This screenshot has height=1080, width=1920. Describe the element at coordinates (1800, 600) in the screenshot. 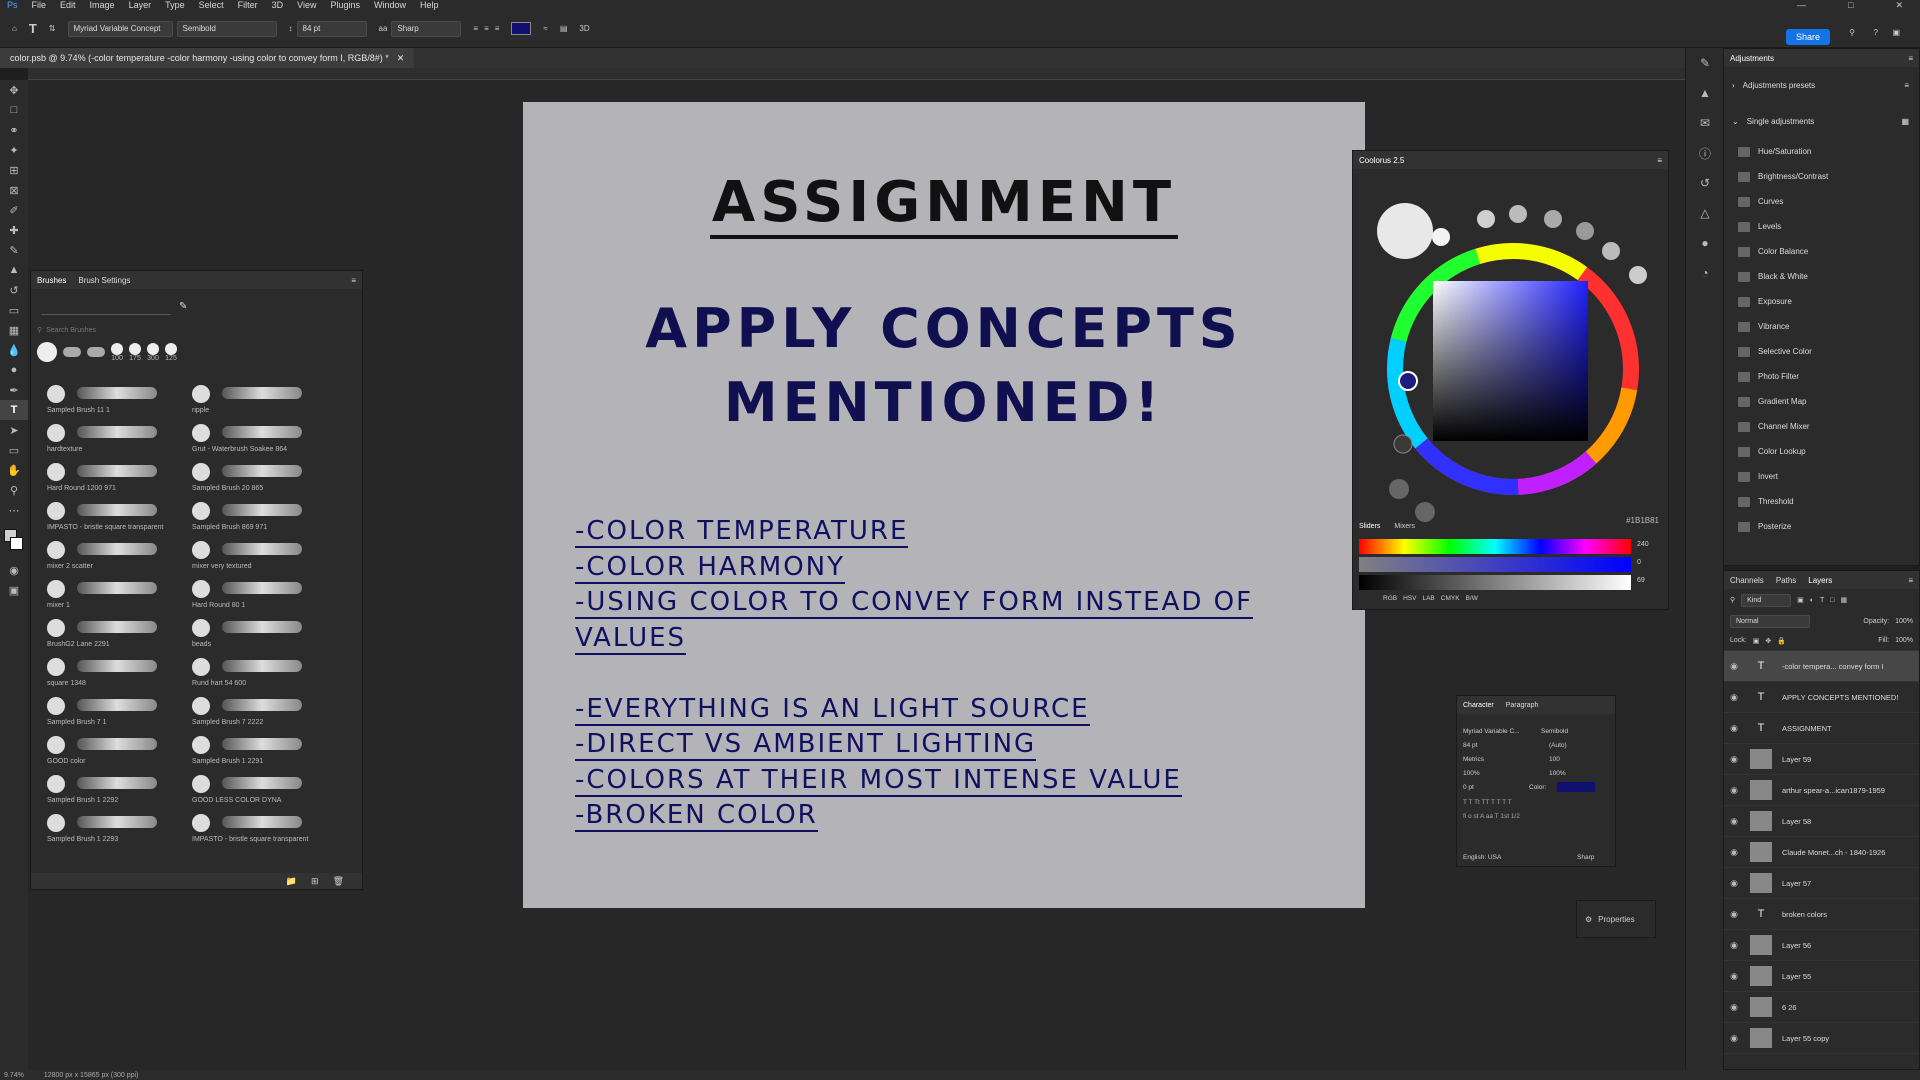

I see `filter-pixel-icon: ▣` at that location.